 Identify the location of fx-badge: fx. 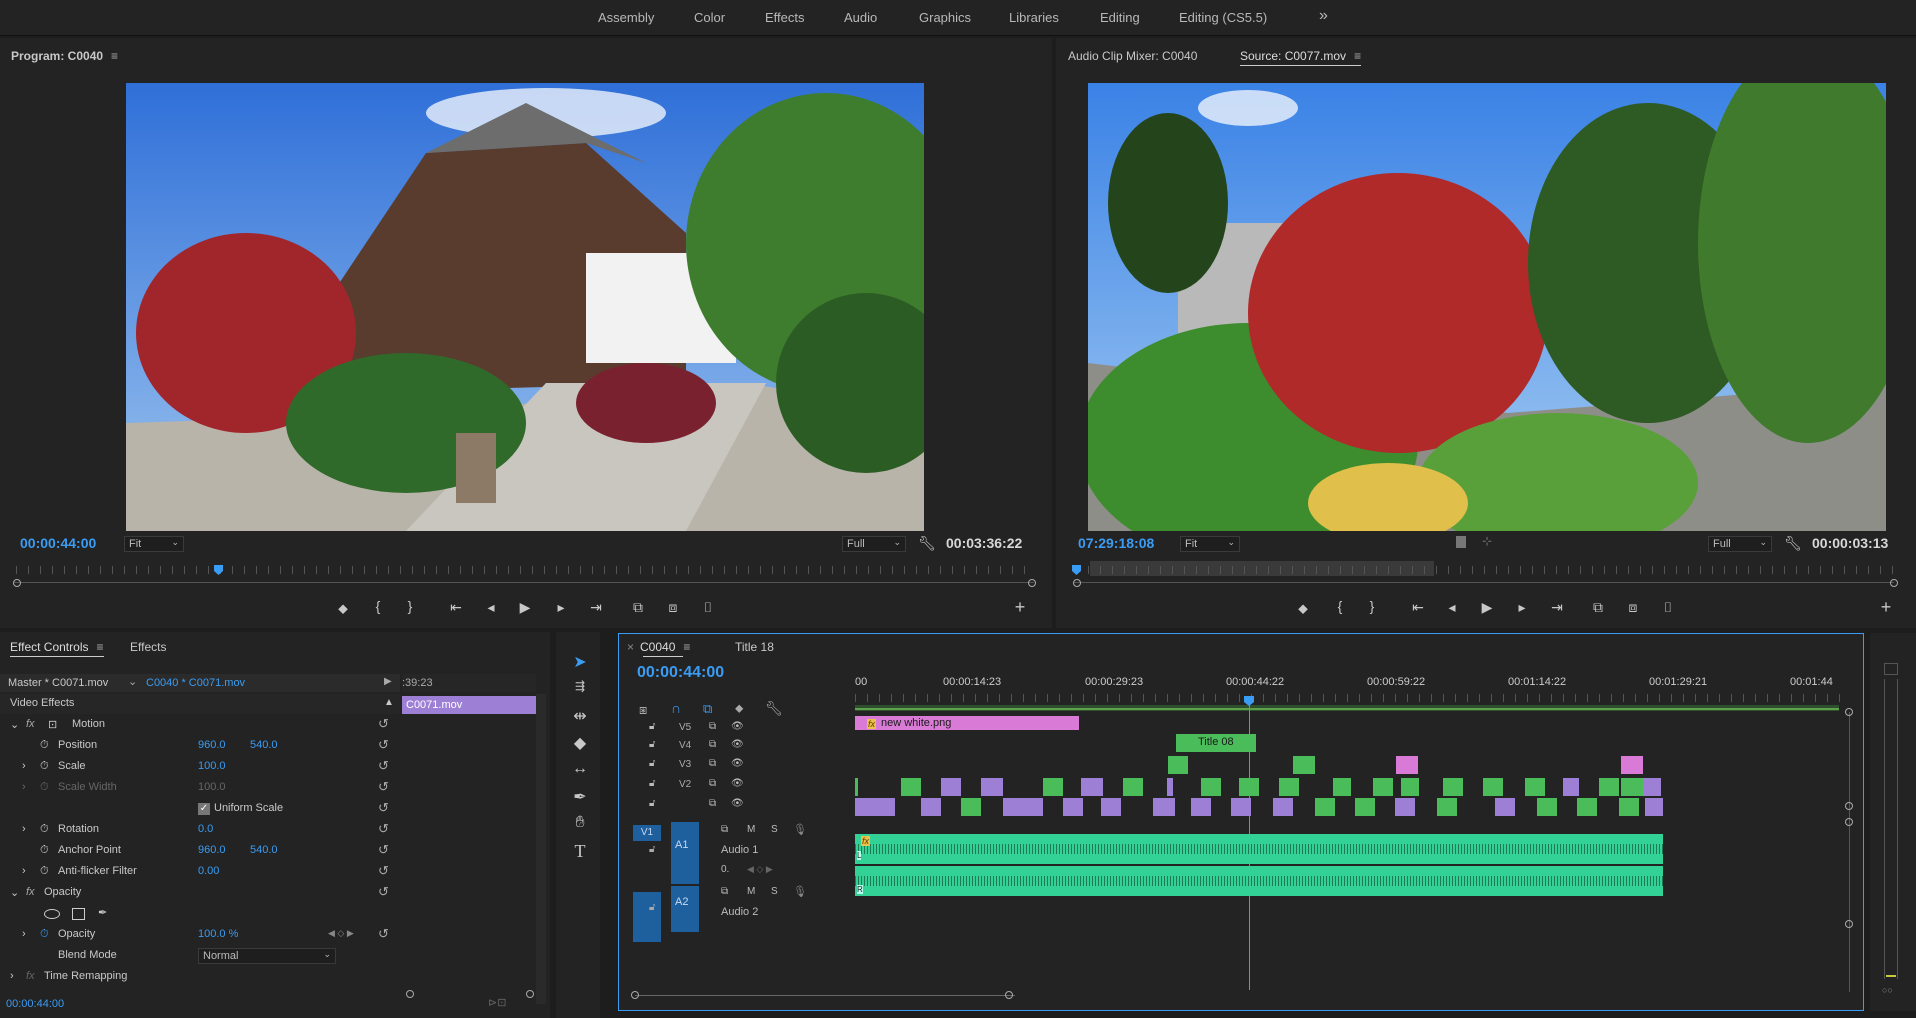
(866, 841).